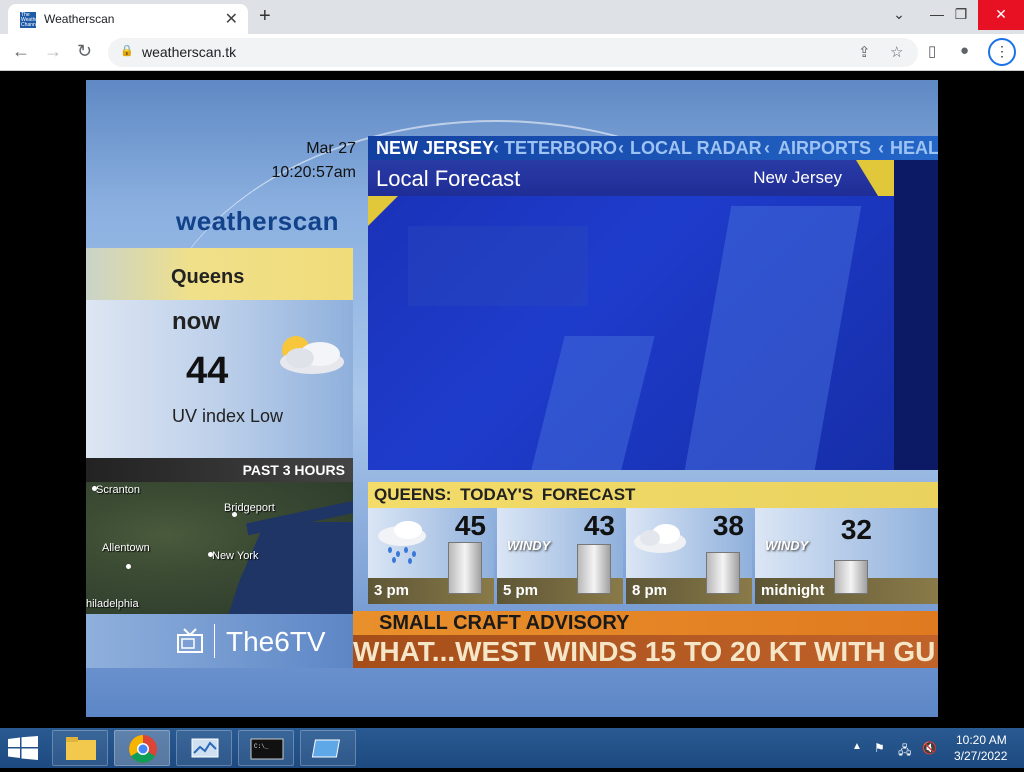  What do you see at coordinates (980, 756) in the screenshot?
I see `taskbar-clock-date: 3/27/2022` at bounding box center [980, 756].